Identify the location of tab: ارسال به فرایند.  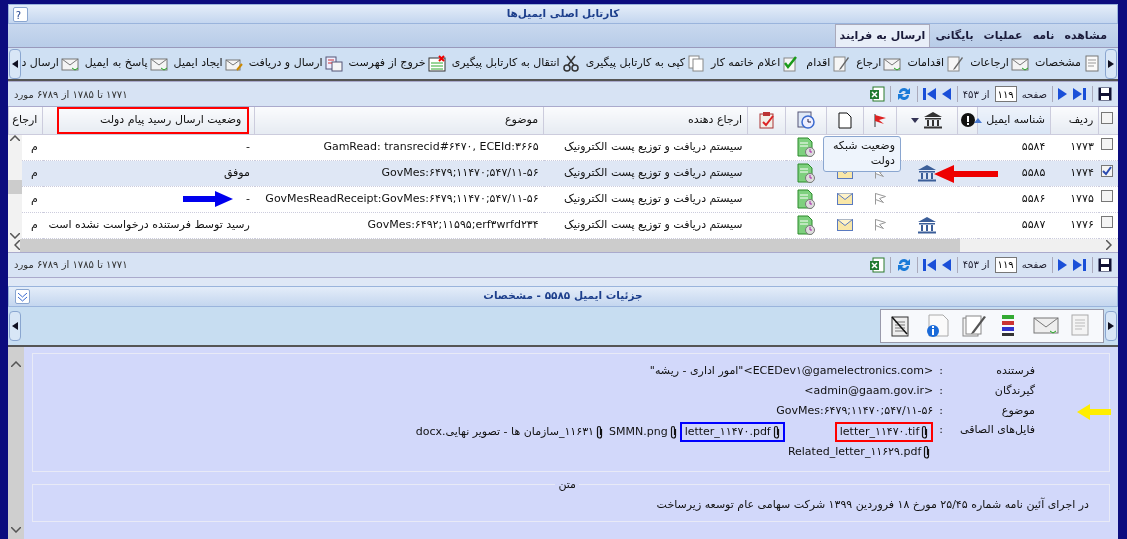
(882, 35).